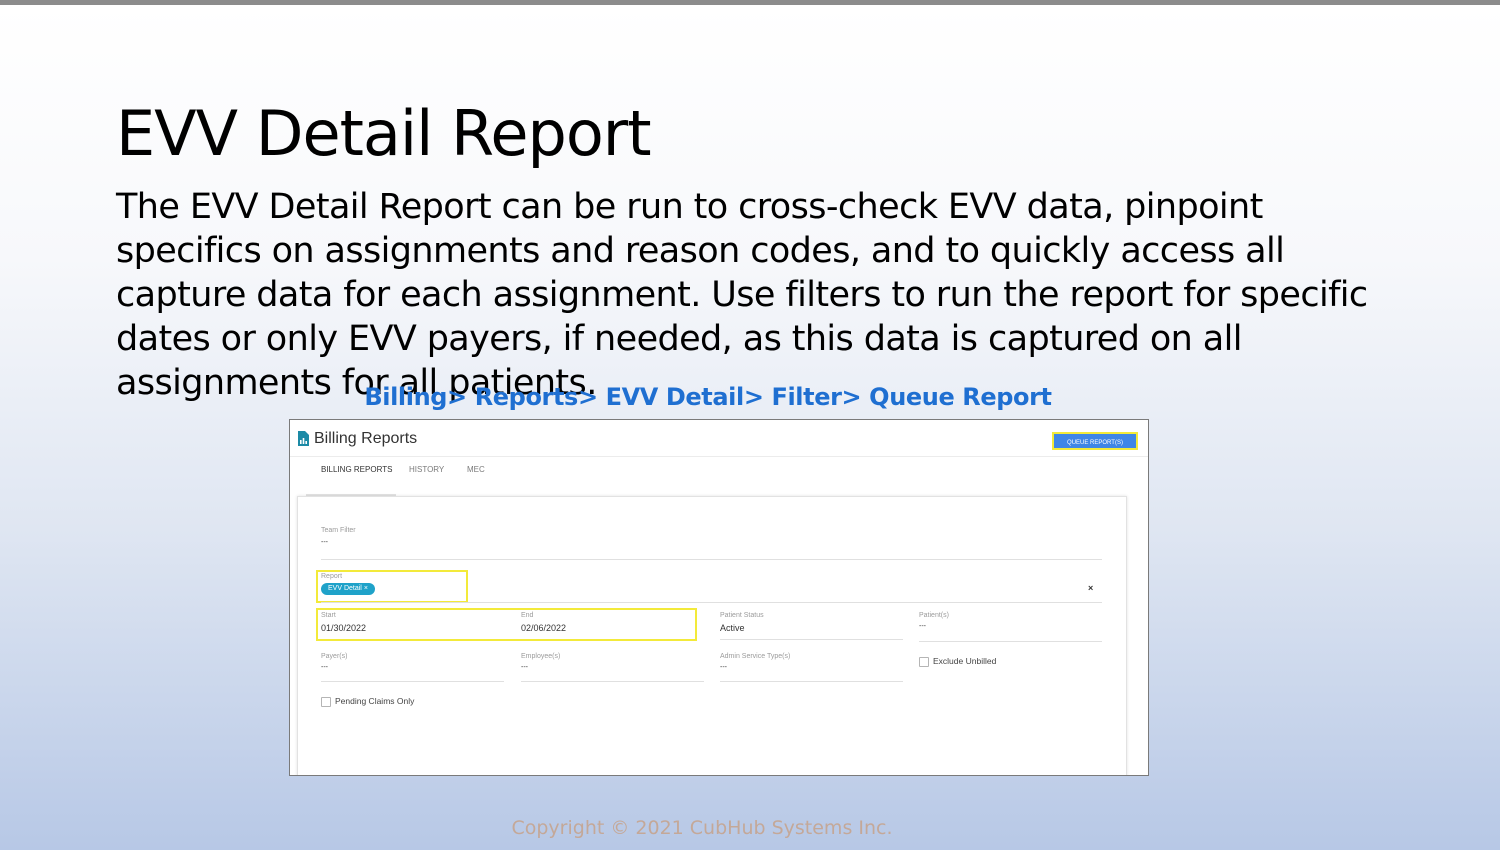 This screenshot has height=850, width=1500. I want to click on payers-field: ---, so click(324, 667).